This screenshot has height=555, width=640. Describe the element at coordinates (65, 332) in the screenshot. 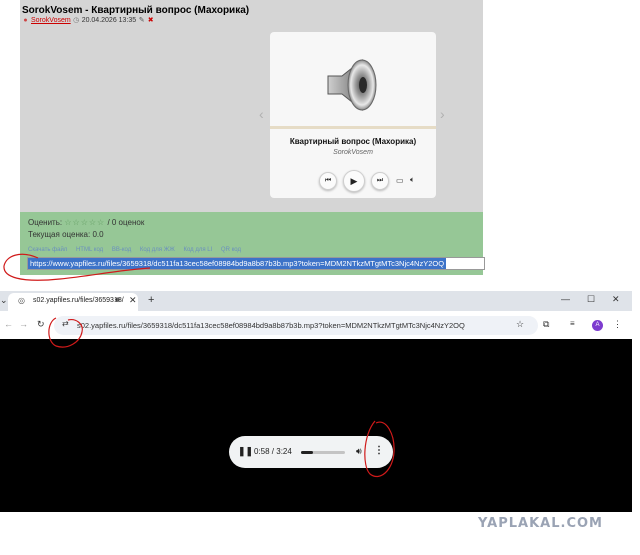

I see `annotation-address-circle` at that location.